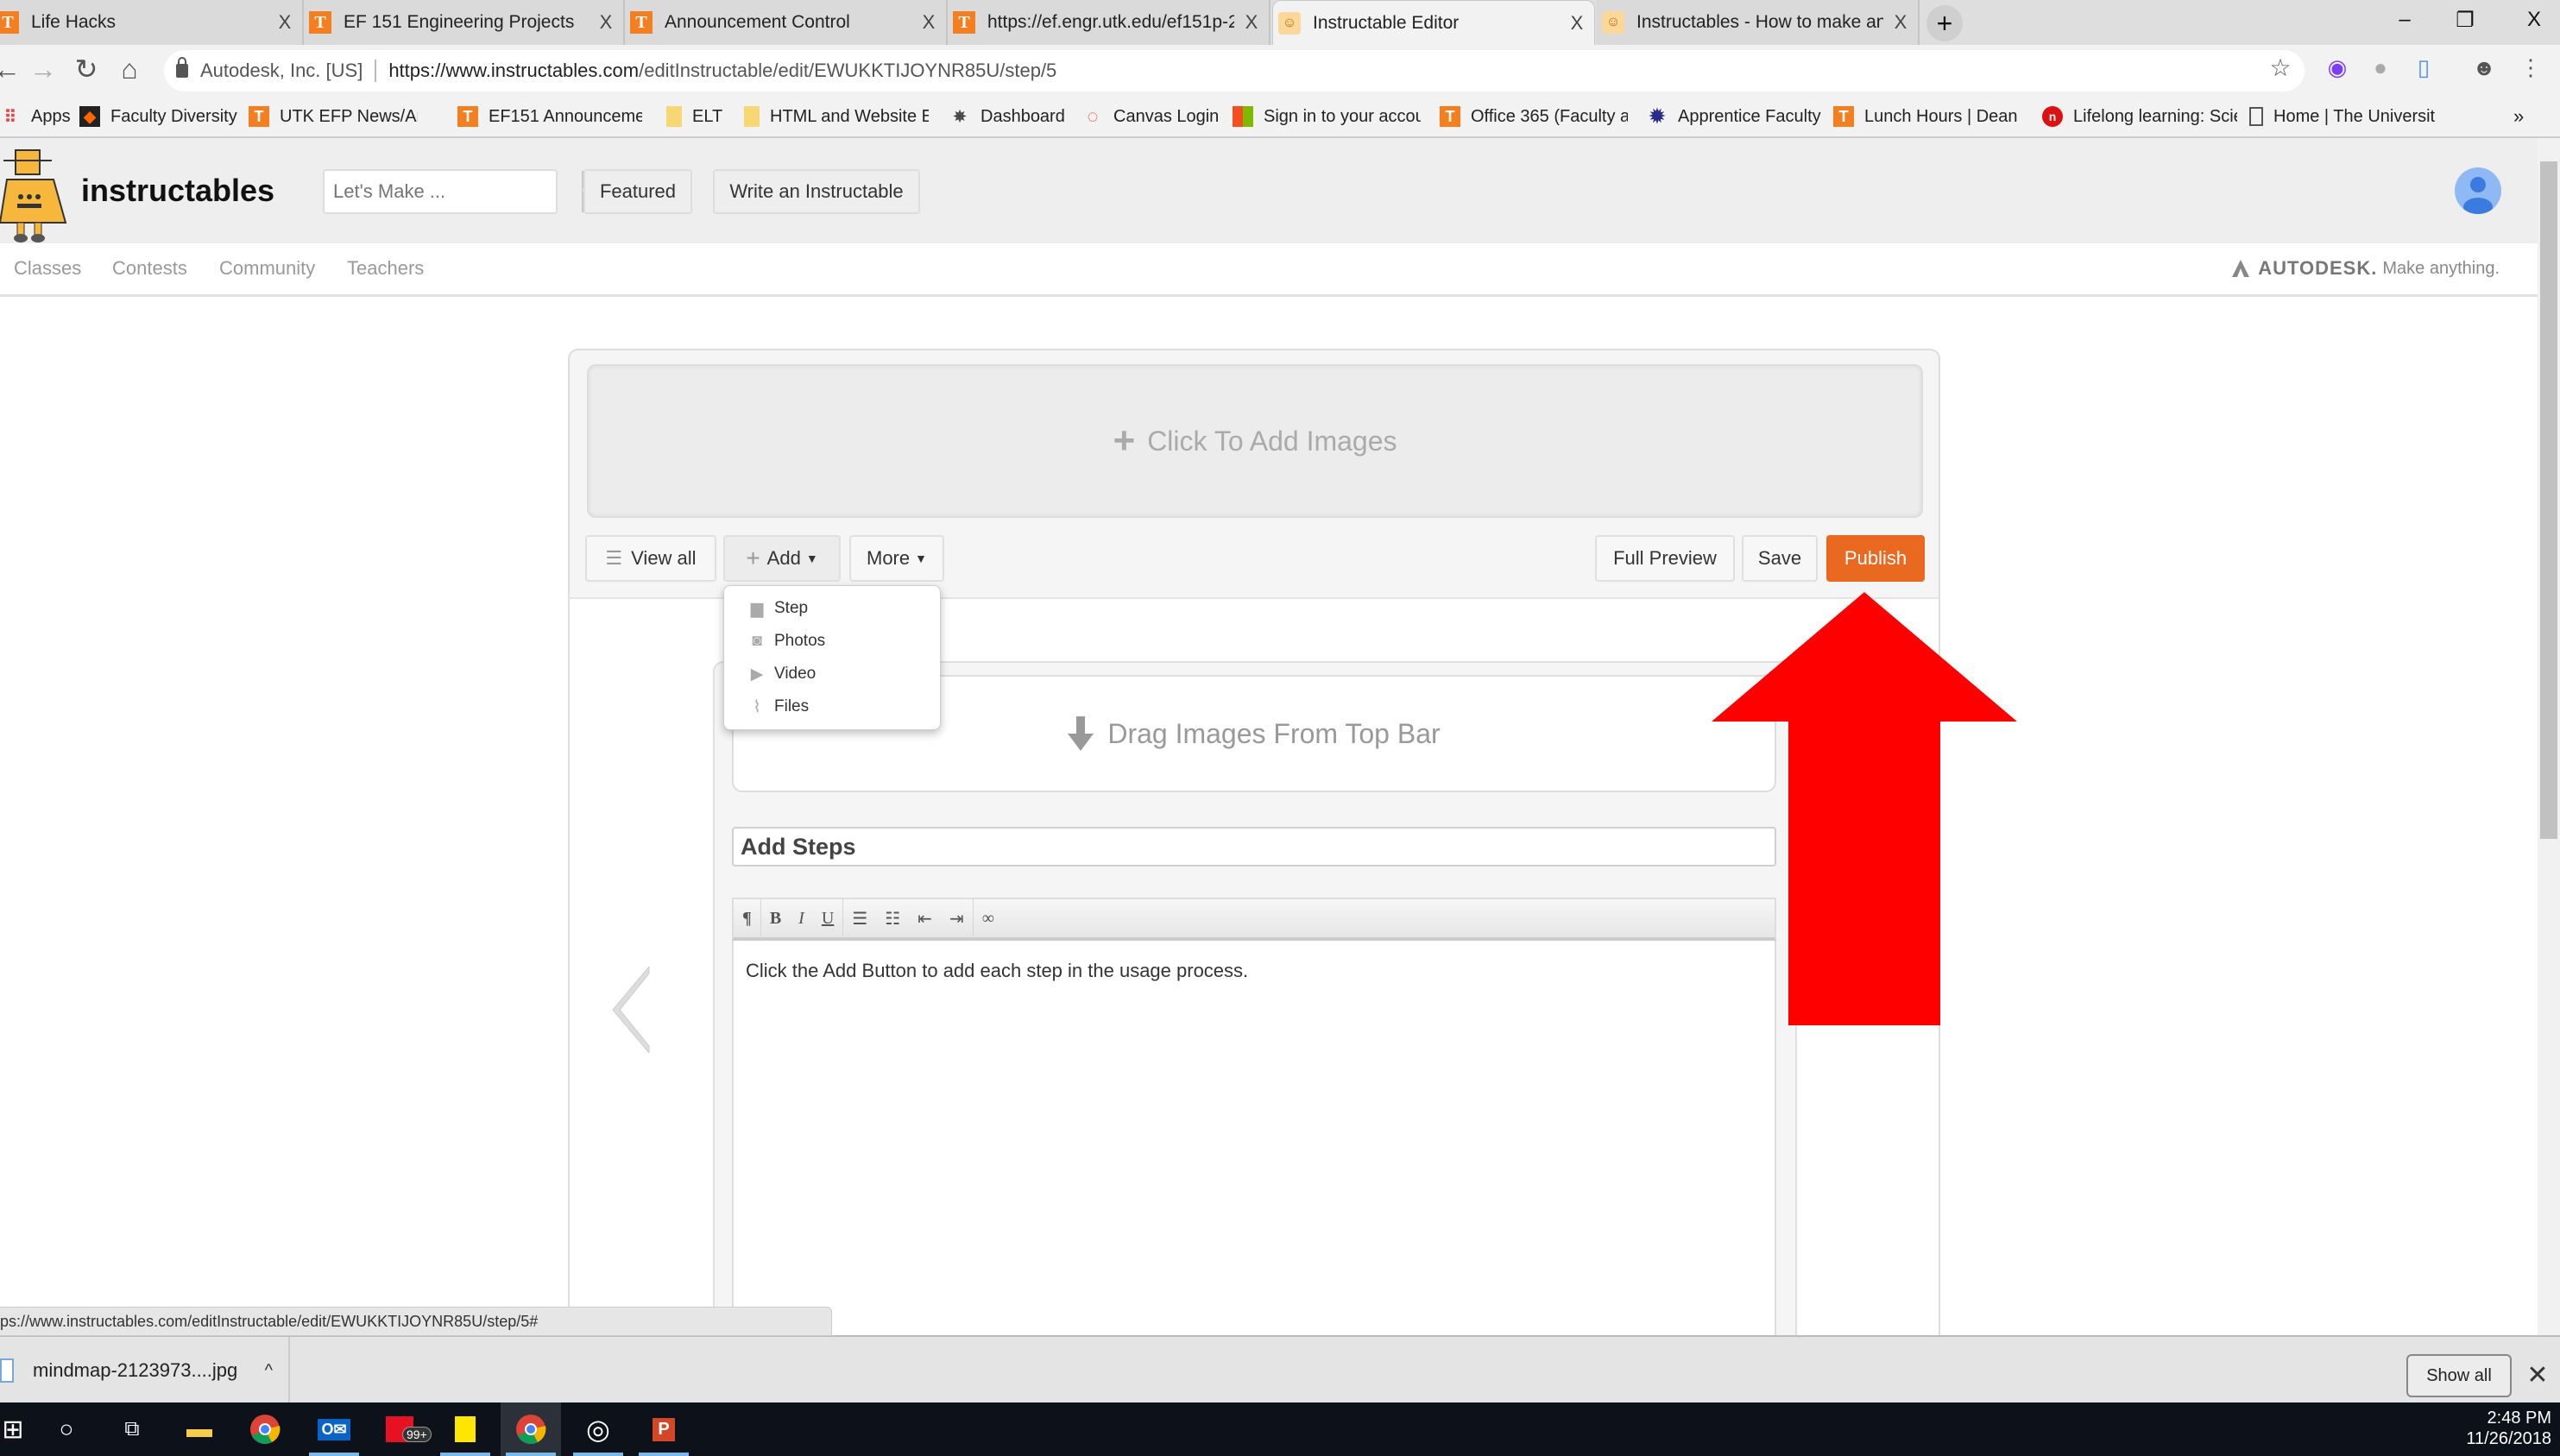 This screenshot has width=2560, height=1456. I want to click on system-clock: 2:48 PM 11/26/2018, so click(2508, 1429).